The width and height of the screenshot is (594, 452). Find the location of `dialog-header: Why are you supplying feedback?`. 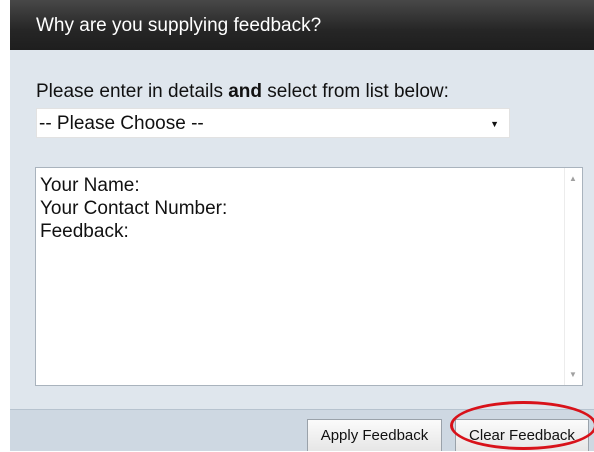

dialog-header: Why are you supplying feedback? is located at coordinates (302, 25).